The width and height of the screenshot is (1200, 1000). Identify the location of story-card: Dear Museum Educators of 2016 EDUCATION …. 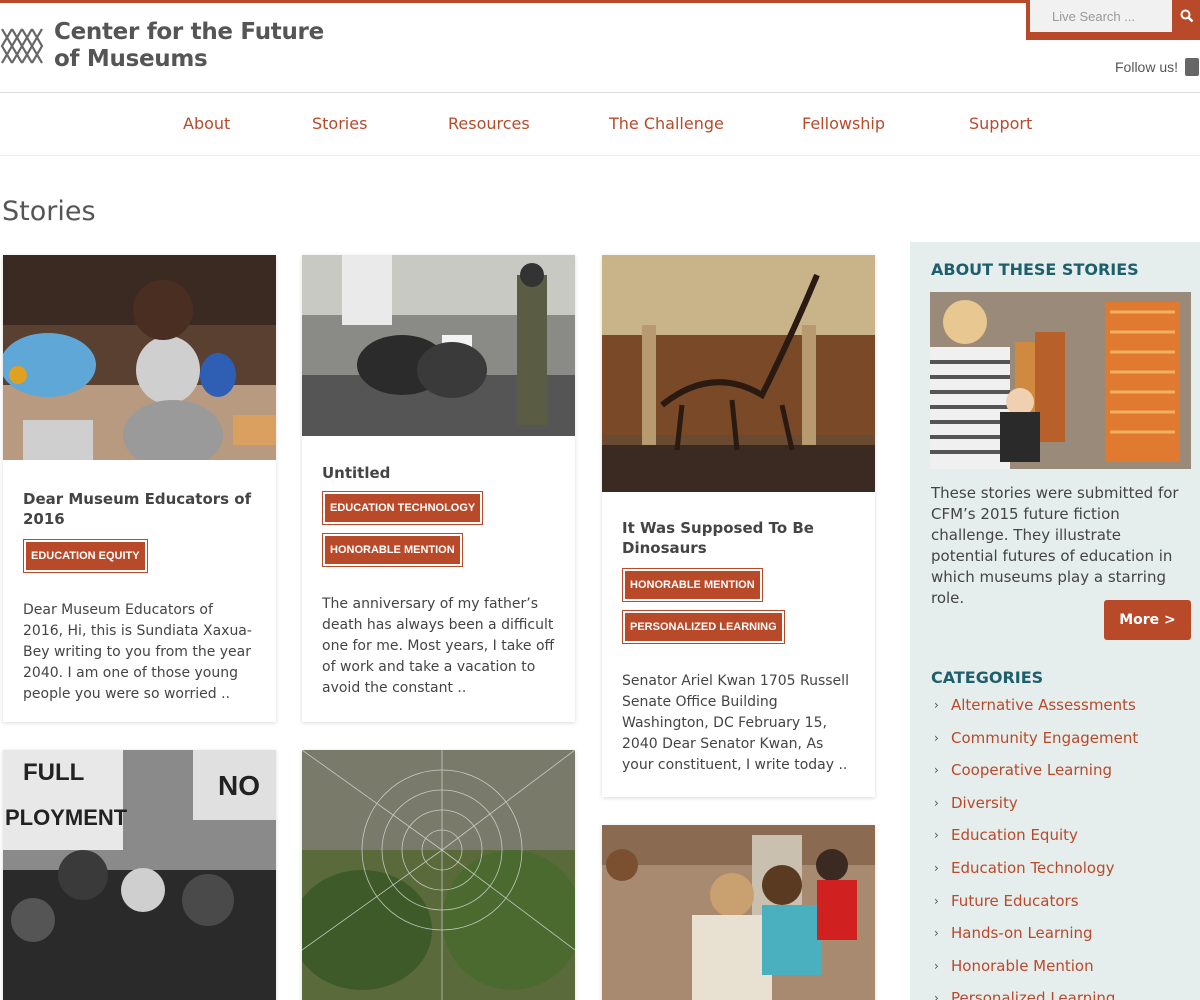
(139, 488).